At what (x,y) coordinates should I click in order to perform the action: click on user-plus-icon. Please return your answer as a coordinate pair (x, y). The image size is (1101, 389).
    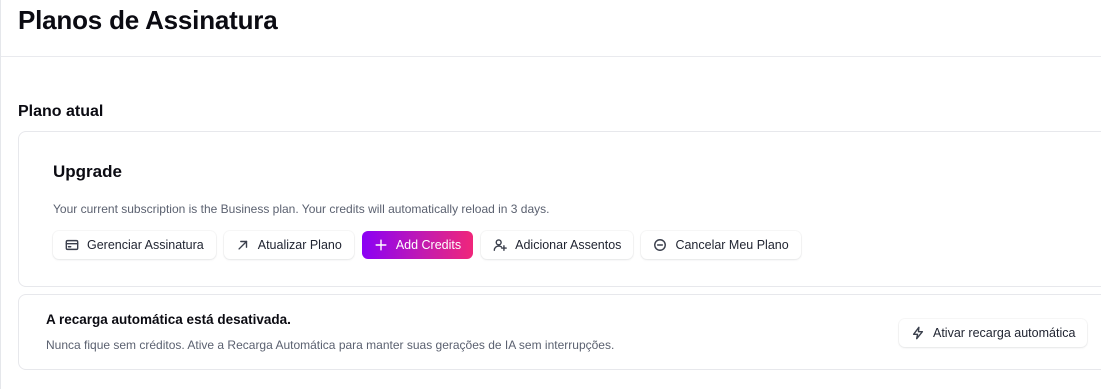
    Looking at the image, I should click on (500, 245).